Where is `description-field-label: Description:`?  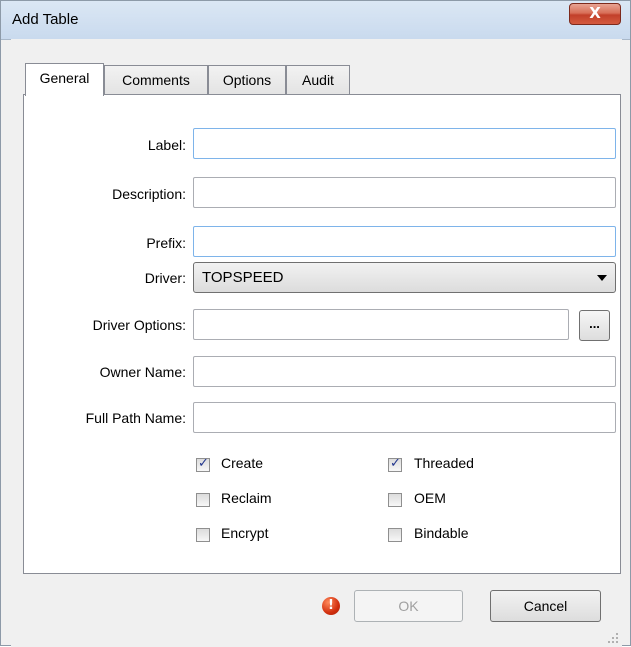 description-field-label: Description: is located at coordinates (149, 194).